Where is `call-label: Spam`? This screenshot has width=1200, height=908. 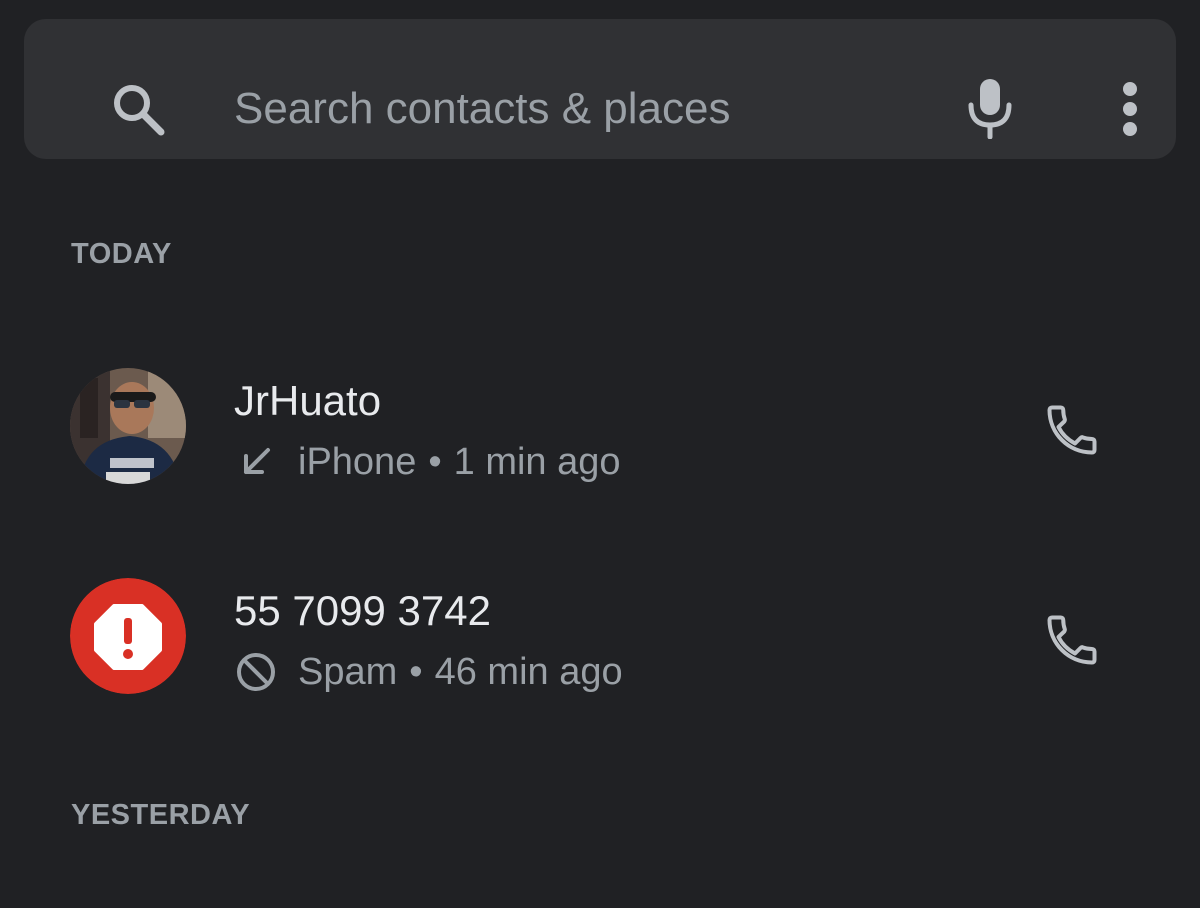 call-label: Spam is located at coordinates (348, 671).